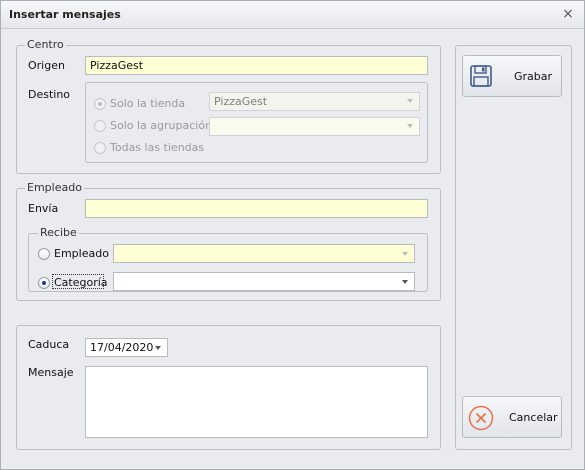  Describe the element at coordinates (81, 282) in the screenshot. I see `recibe-categoria-label: Categoría` at that location.